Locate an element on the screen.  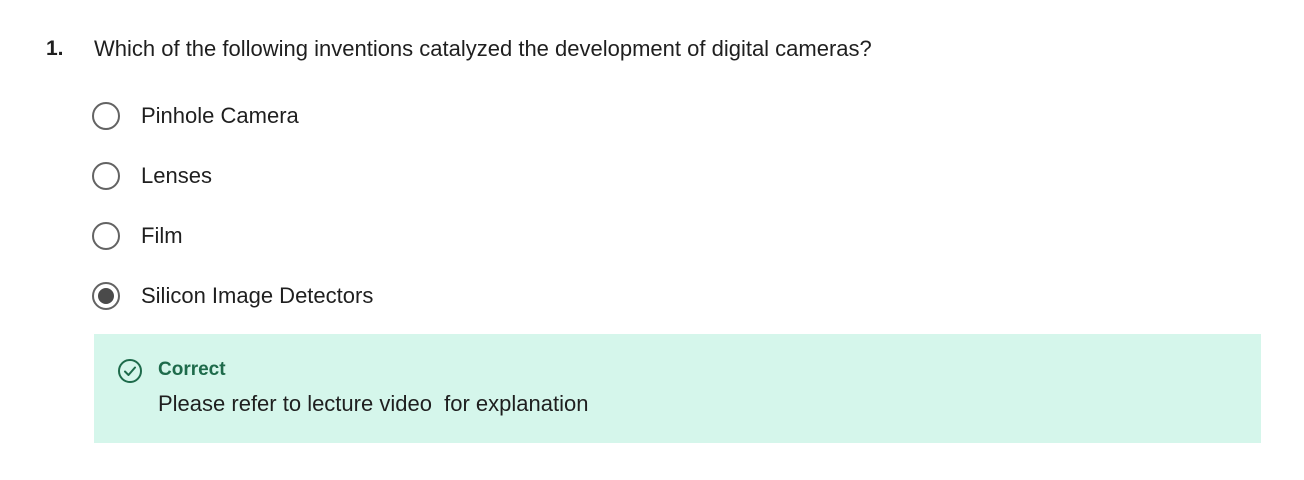
option-label: Lenses is located at coordinates (176, 175).